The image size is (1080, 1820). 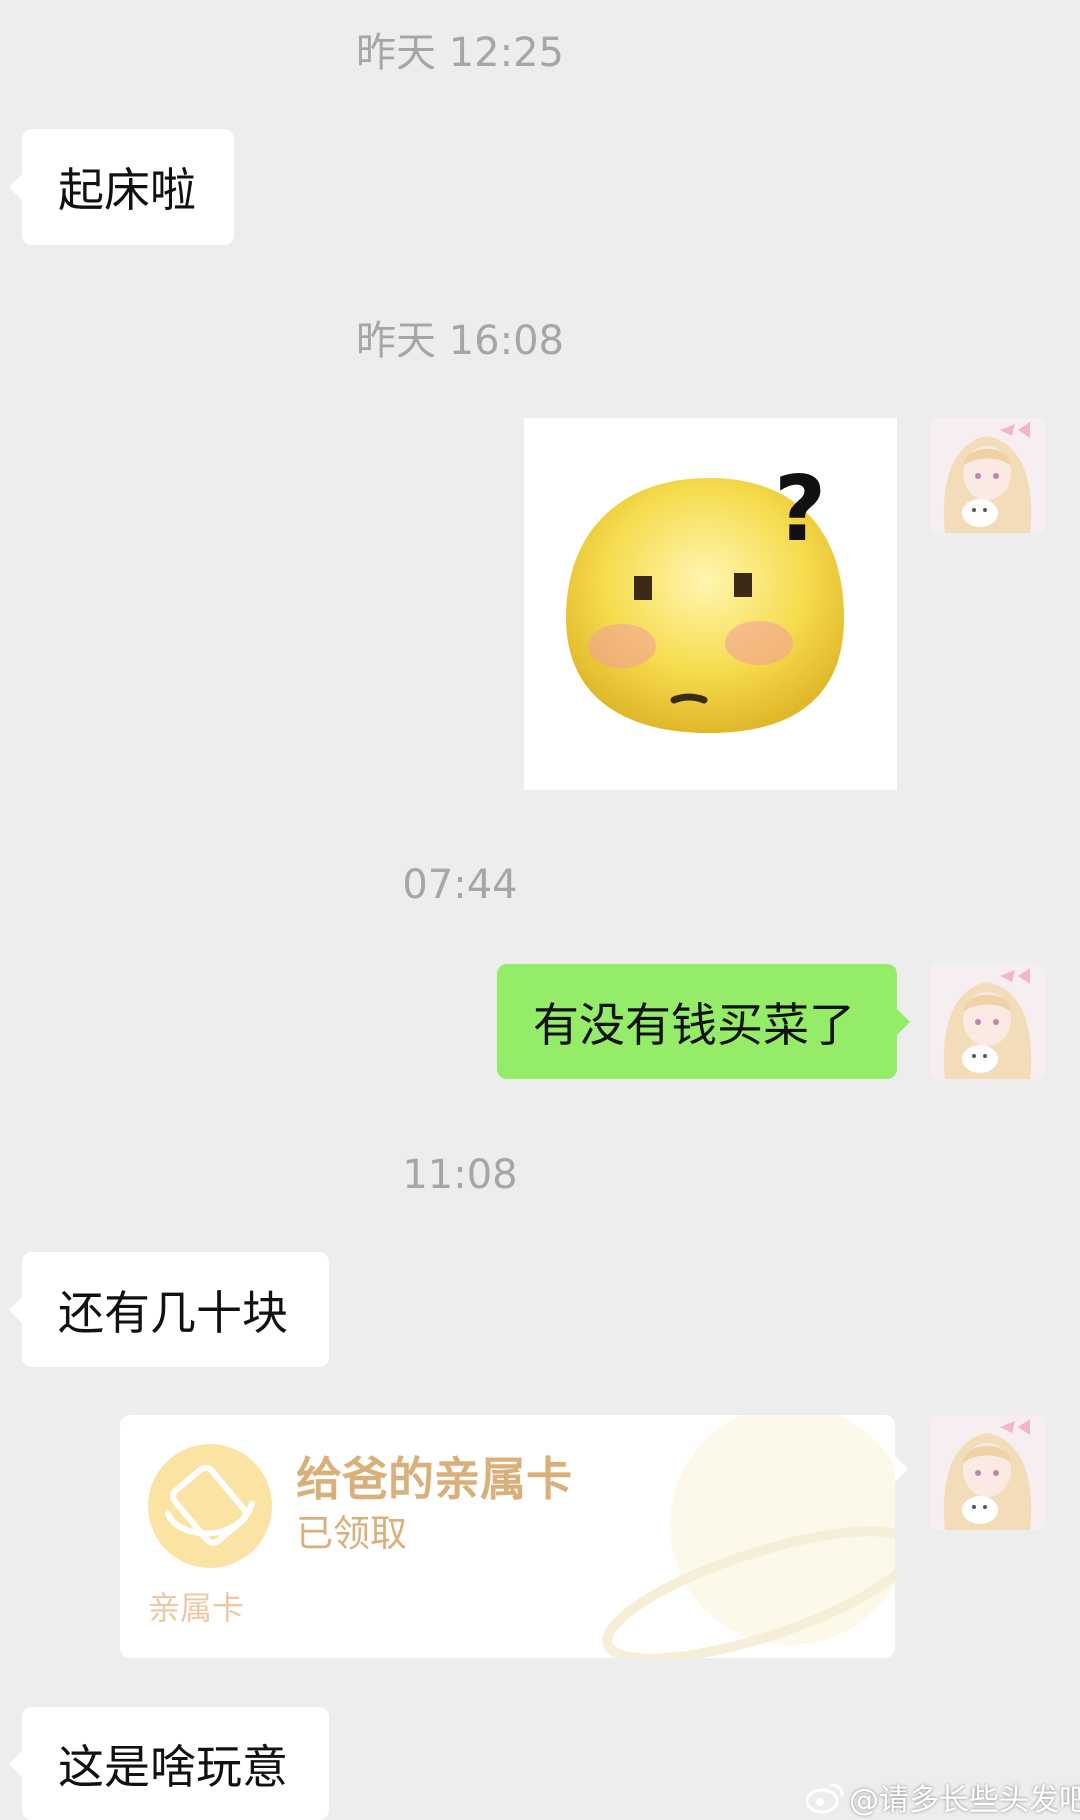 What do you see at coordinates (964, 1800) in the screenshot?
I see `watermark-text: @请多长些头发吧` at bounding box center [964, 1800].